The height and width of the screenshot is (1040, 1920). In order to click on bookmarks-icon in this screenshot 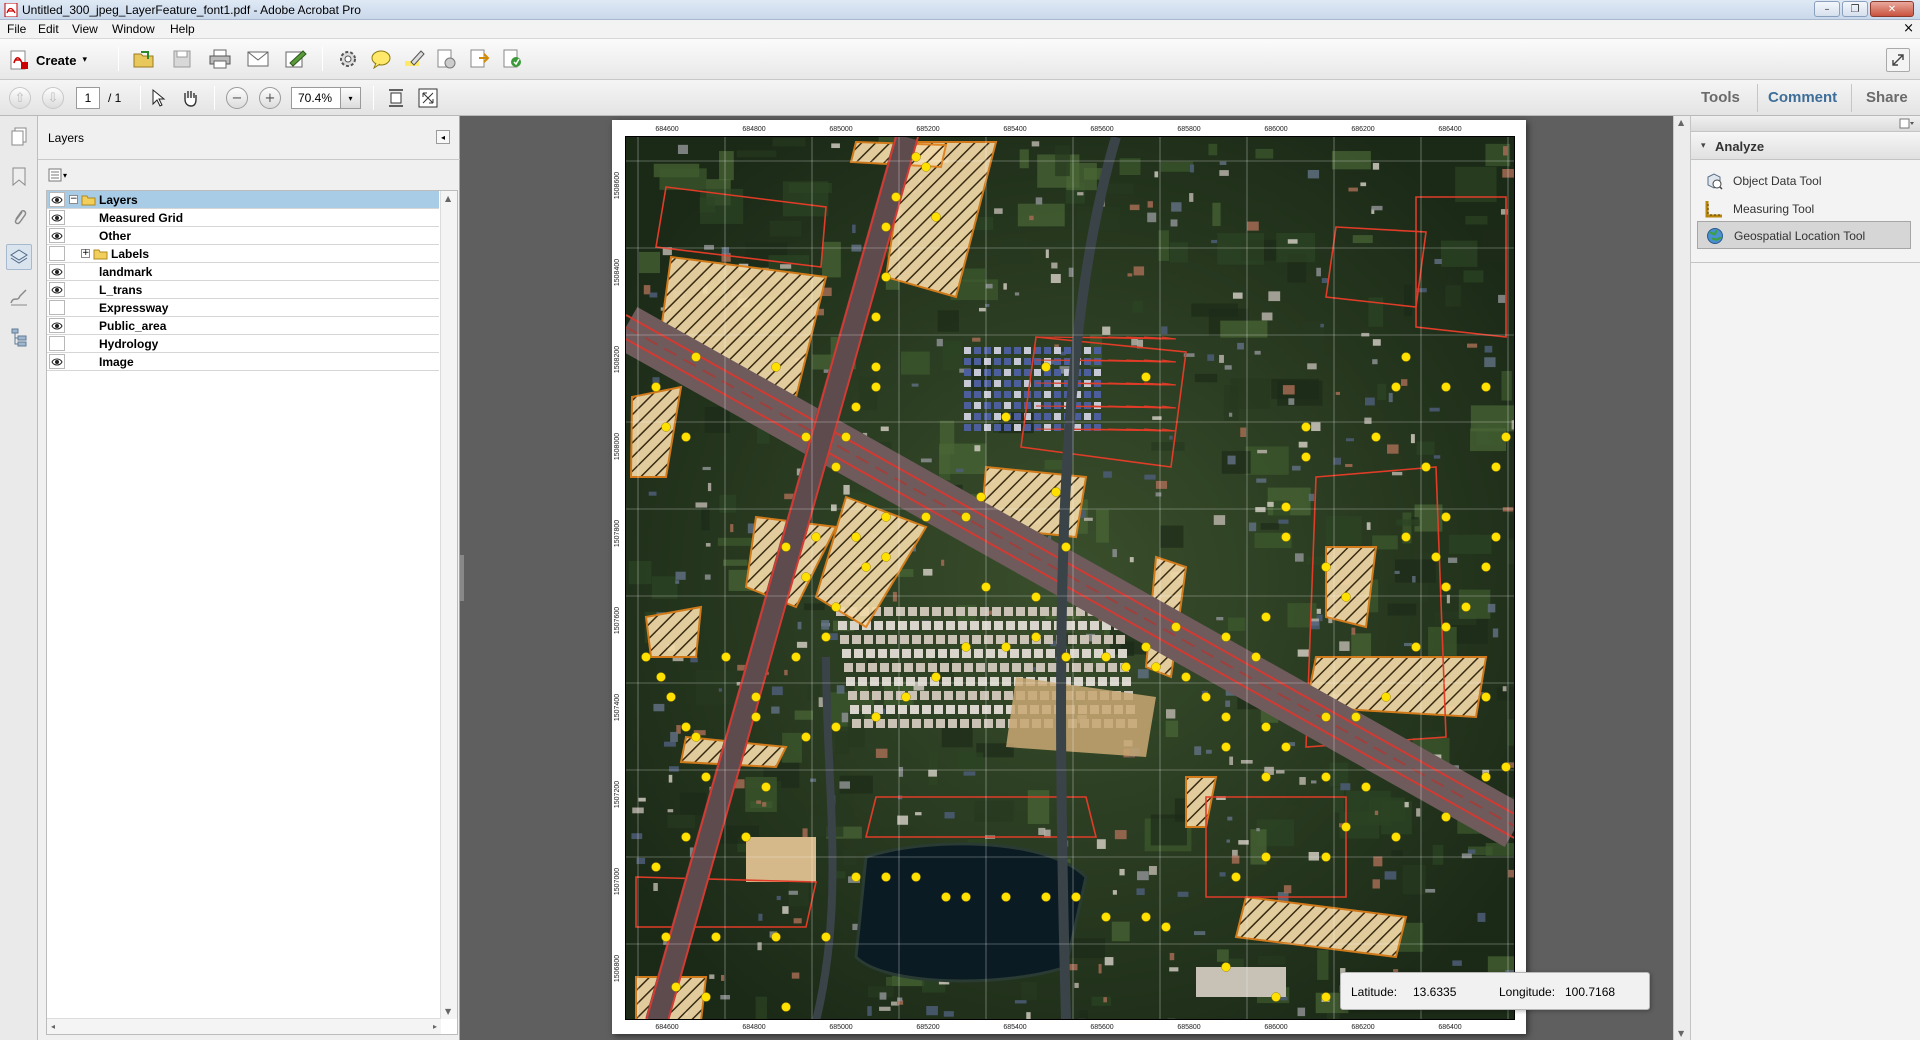, I will do `click(19, 177)`.